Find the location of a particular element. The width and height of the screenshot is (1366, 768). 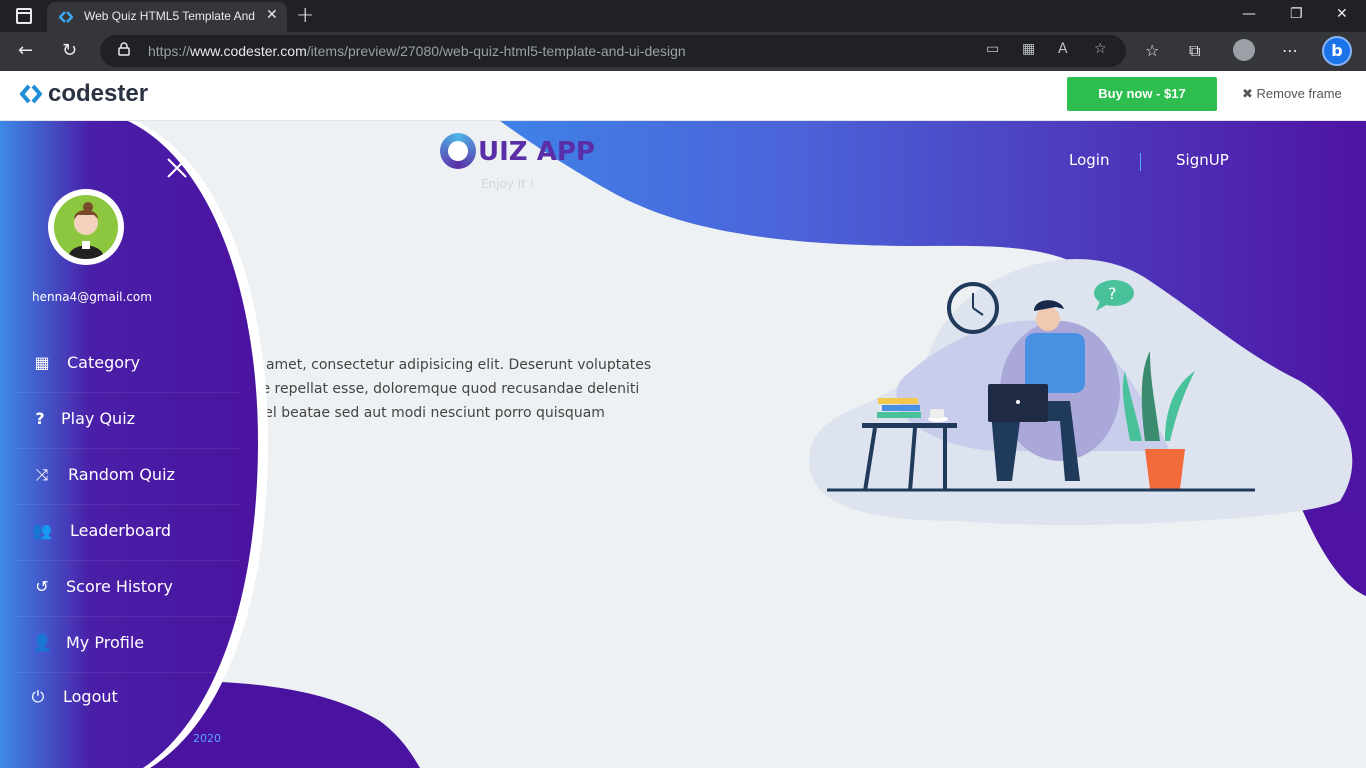

shuffle-icon: ⤨ is located at coordinates (42, 474).